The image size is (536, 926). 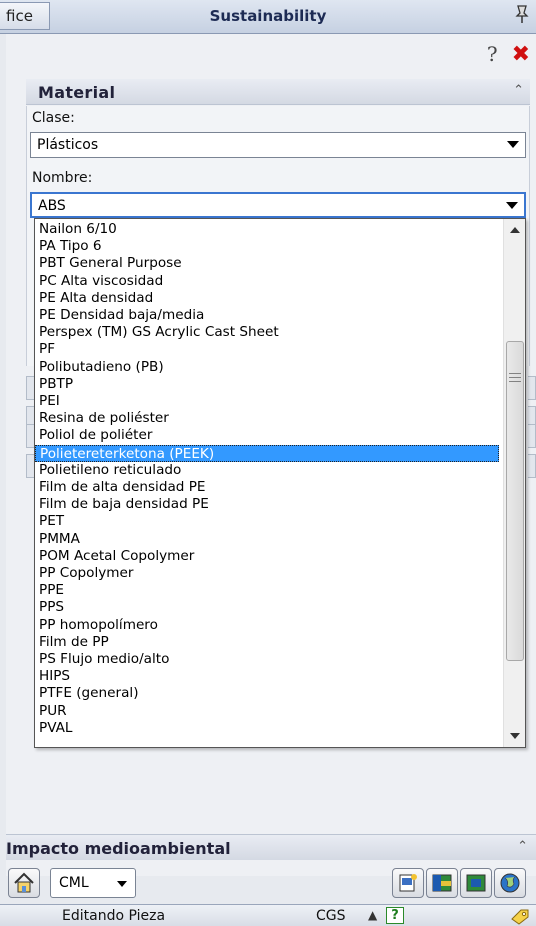 I want to click on scrollbar-thumb, so click(x=515, y=501).